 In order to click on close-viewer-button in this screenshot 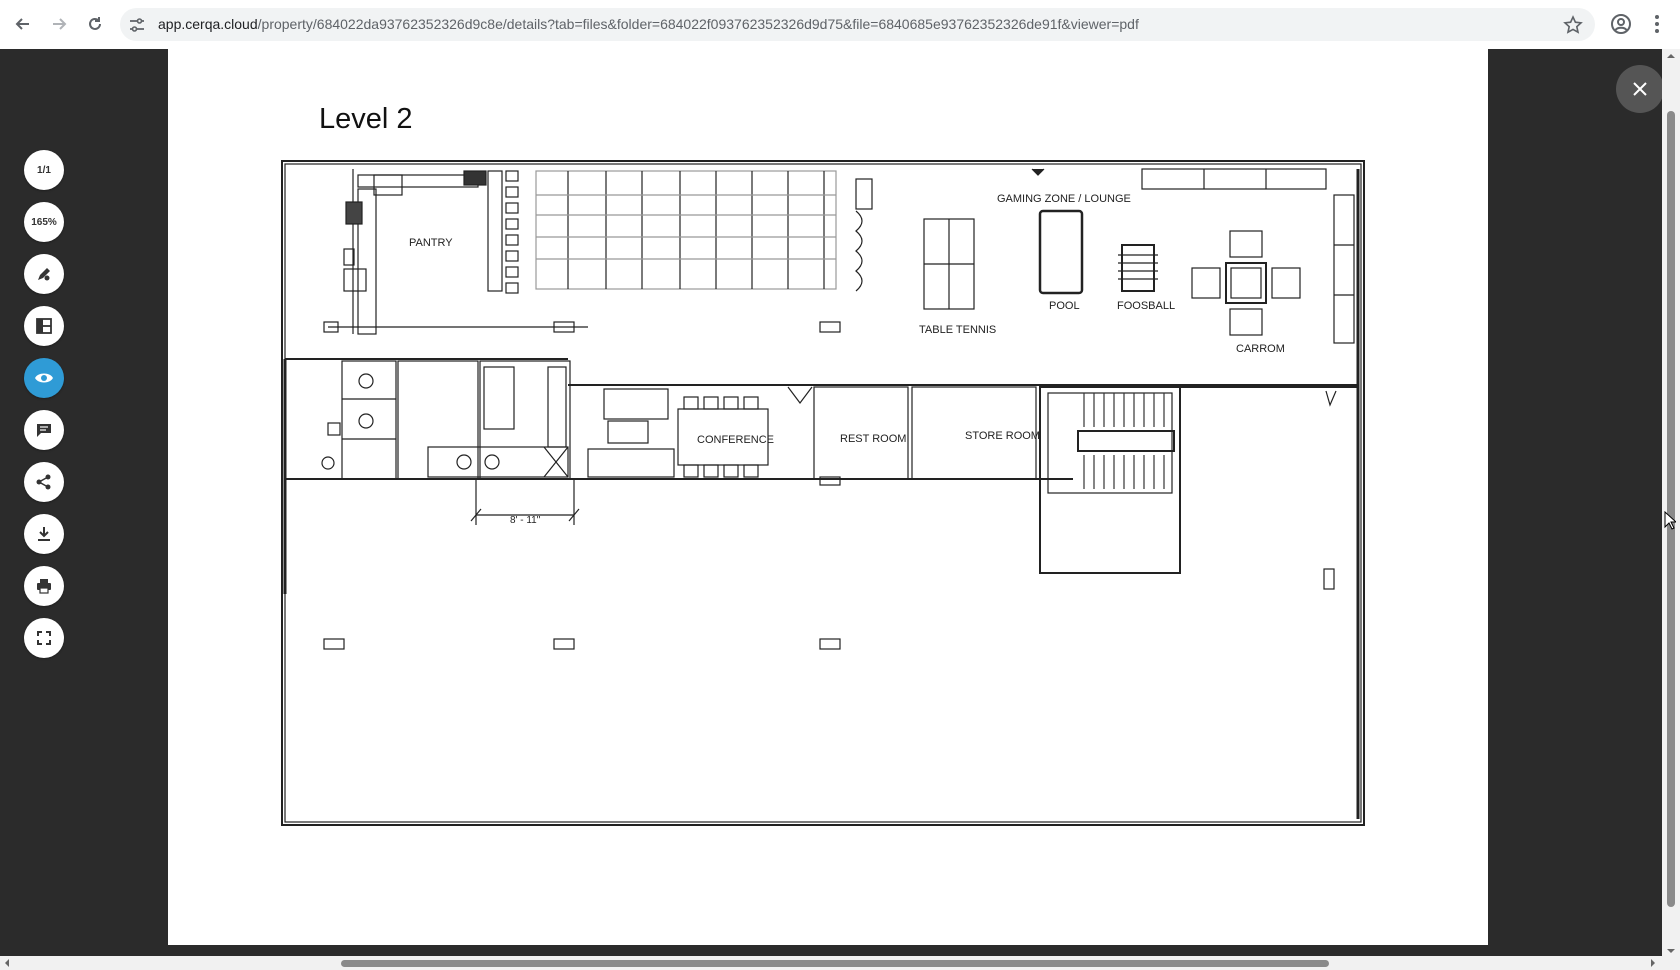, I will do `click(1640, 89)`.